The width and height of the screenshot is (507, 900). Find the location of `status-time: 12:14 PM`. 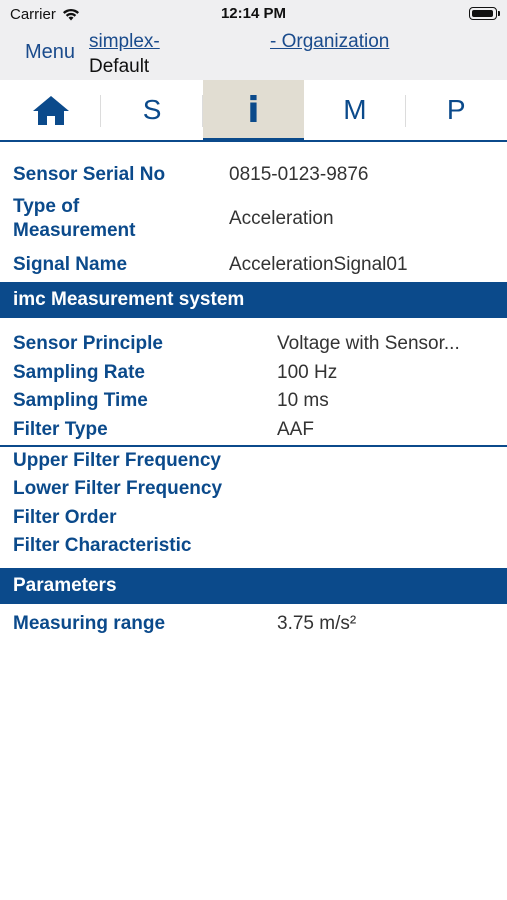

status-time: 12:14 PM is located at coordinates (253, 13).